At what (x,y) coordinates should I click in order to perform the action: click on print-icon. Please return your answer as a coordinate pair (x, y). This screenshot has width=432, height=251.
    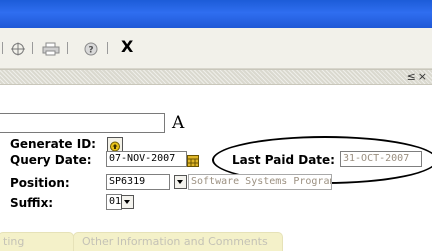
    Looking at the image, I should click on (51, 48).